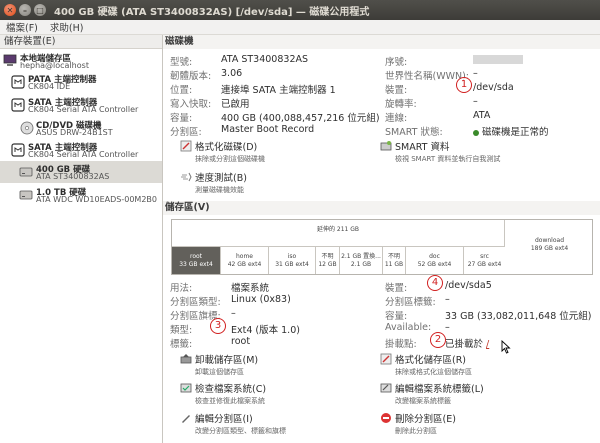 The width and height of the screenshot is (600, 443). I want to click on menu-file: 檔案(F), so click(22, 27).